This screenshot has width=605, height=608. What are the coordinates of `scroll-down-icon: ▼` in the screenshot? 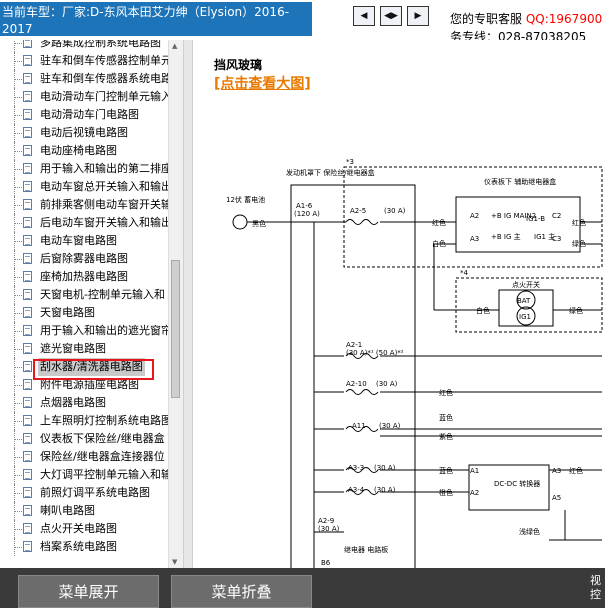 It's located at (174, 562).